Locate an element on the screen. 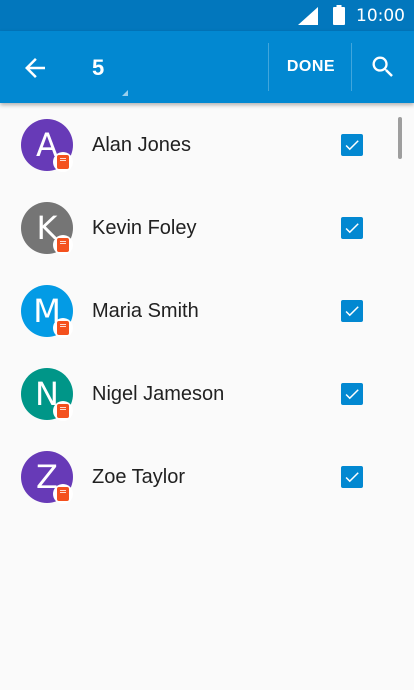  arrow-back-icon is located at coordinates (35, 68).